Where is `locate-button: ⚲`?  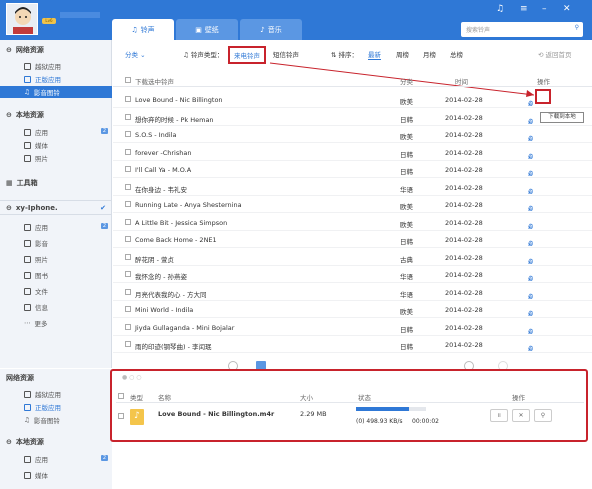 locate-button: ⚲ is located at coordinates (543, 415).